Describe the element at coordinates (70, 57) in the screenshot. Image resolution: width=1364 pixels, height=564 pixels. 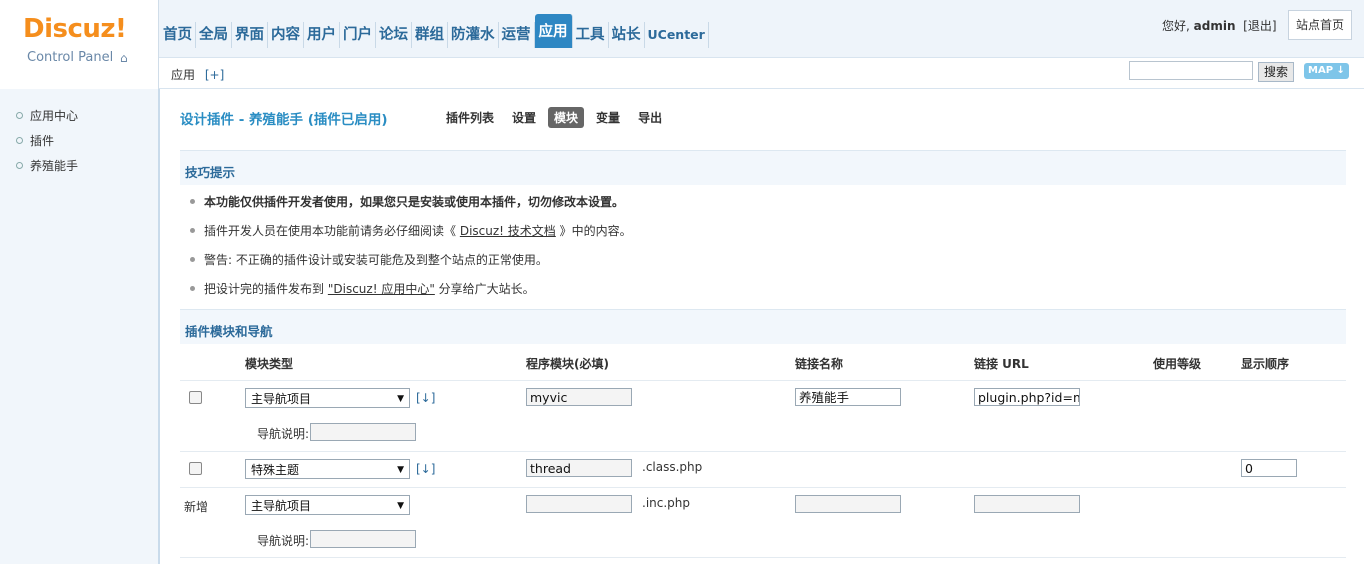
I see `logo-subtitle: Control Panel` at that location.